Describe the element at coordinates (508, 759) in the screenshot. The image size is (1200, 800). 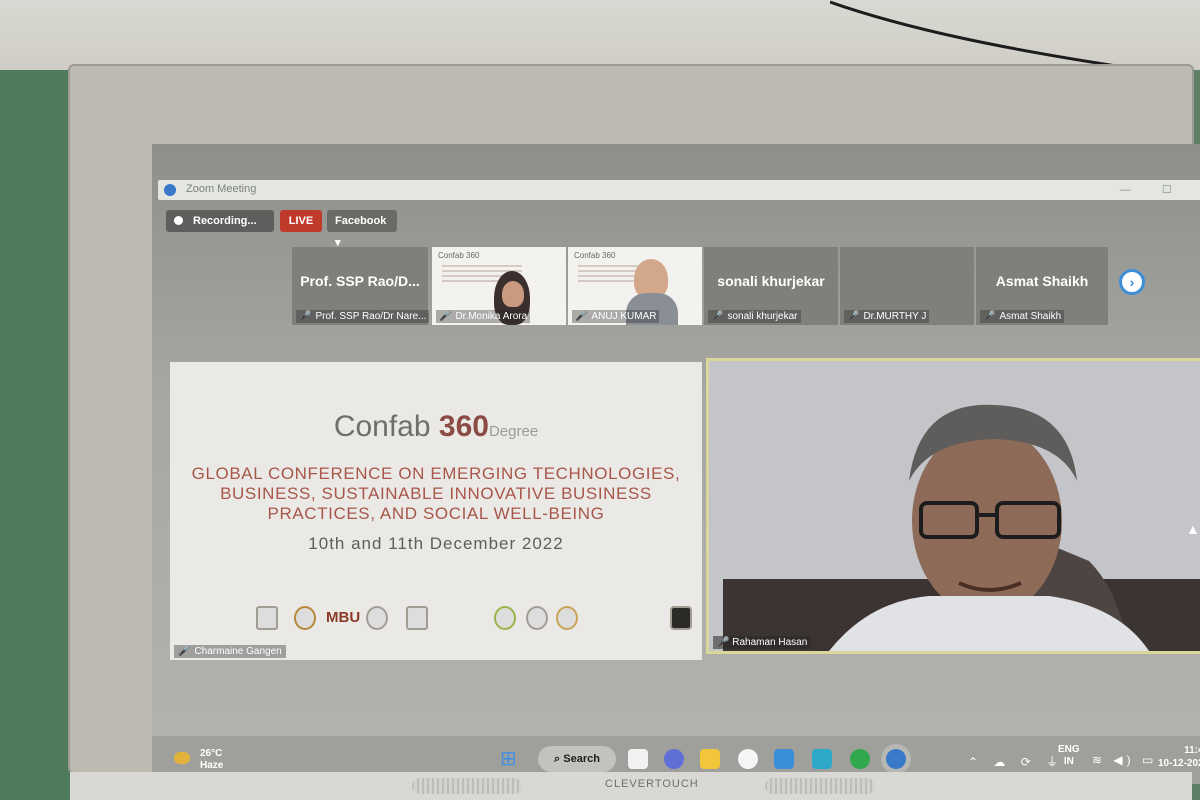
I see `start-icon: ⊞` at that location.